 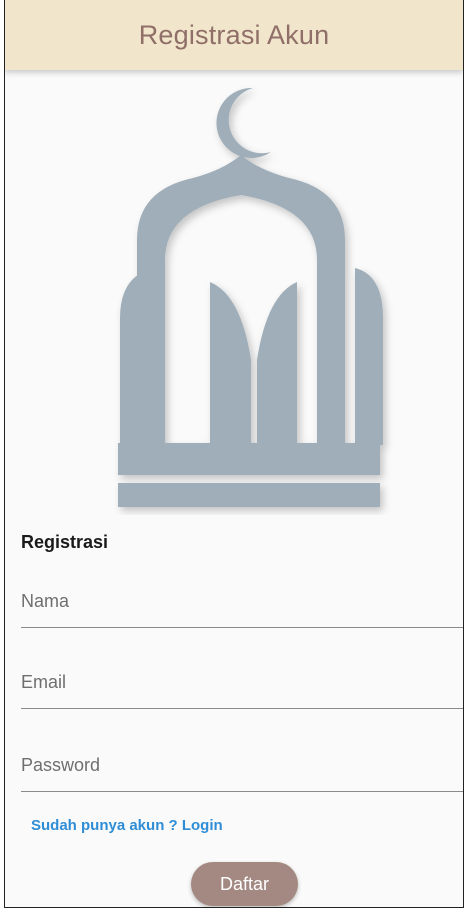 I want to click on email-field, so click(x=242, y=683).